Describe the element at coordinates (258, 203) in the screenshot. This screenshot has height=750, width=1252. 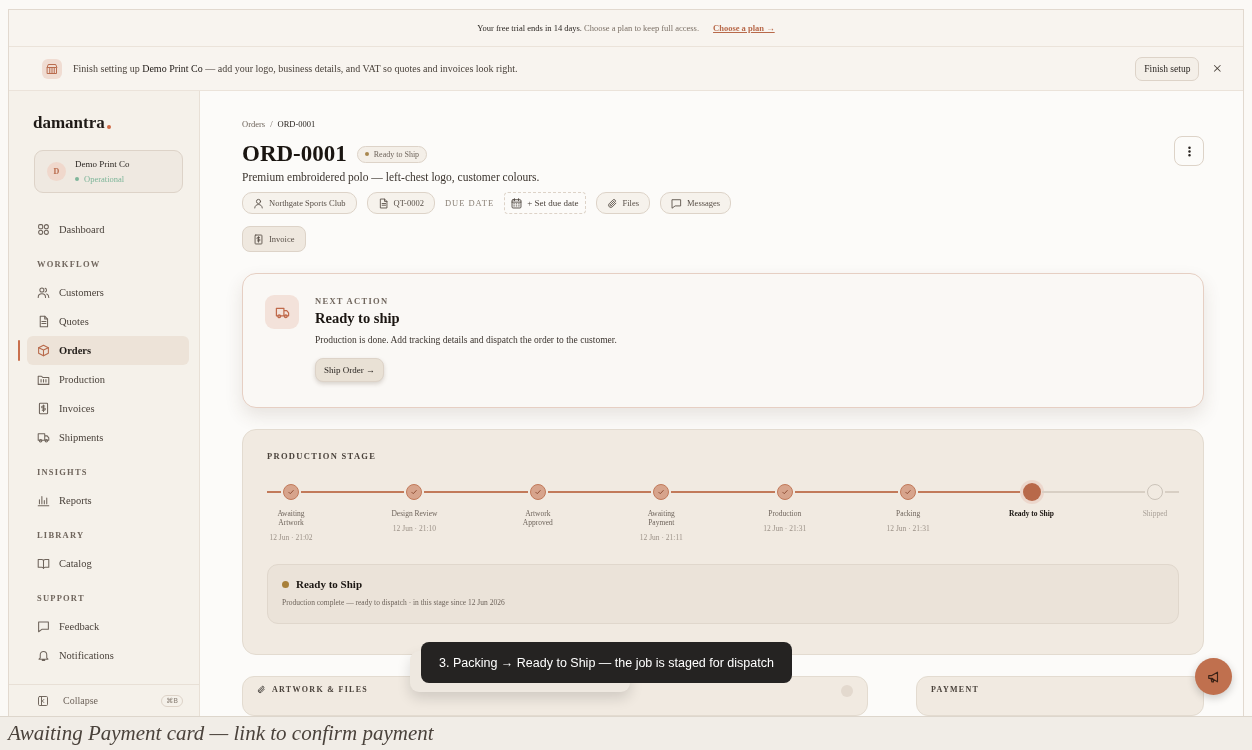
I see `person-icon` at that location.